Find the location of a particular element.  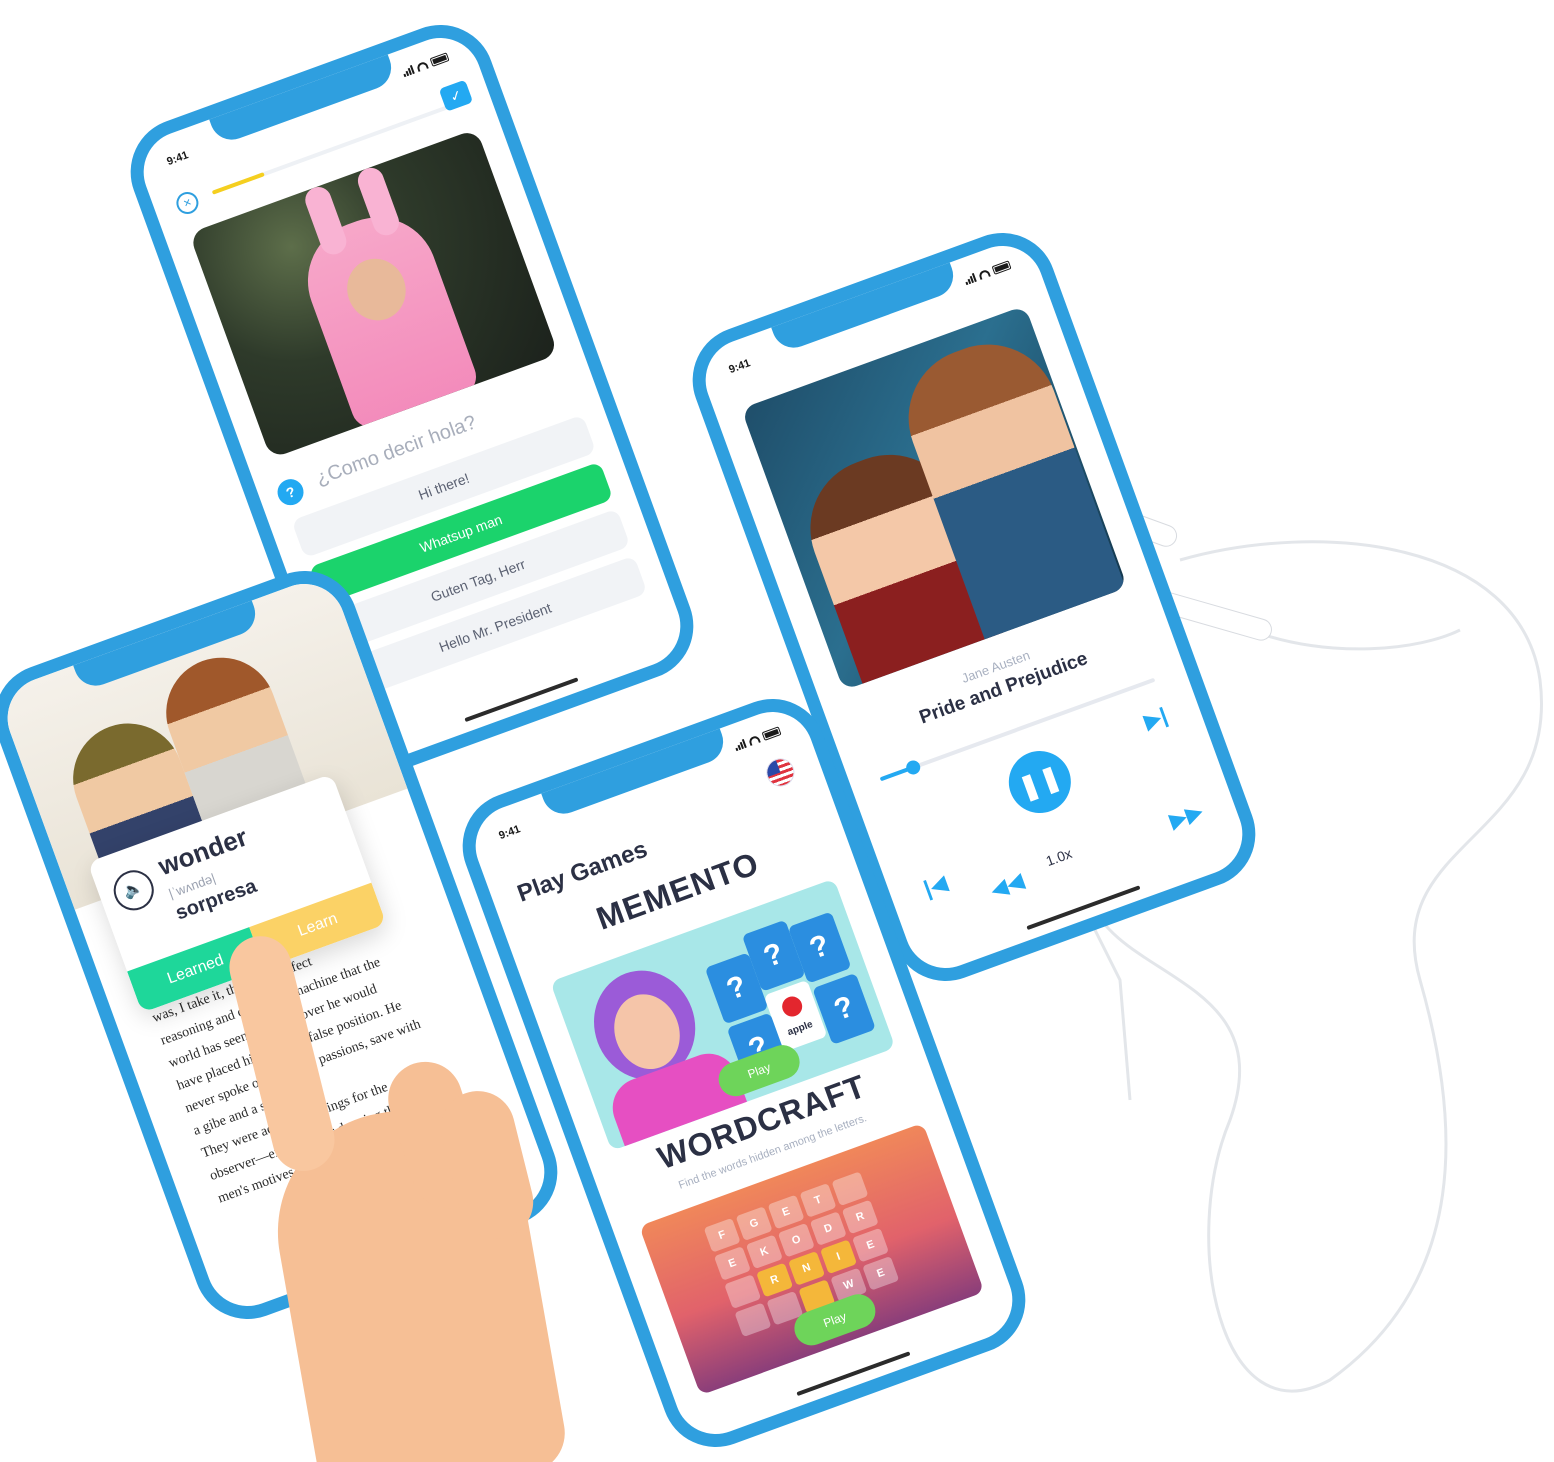

close-icon: × is located at coordinates (187, 203).